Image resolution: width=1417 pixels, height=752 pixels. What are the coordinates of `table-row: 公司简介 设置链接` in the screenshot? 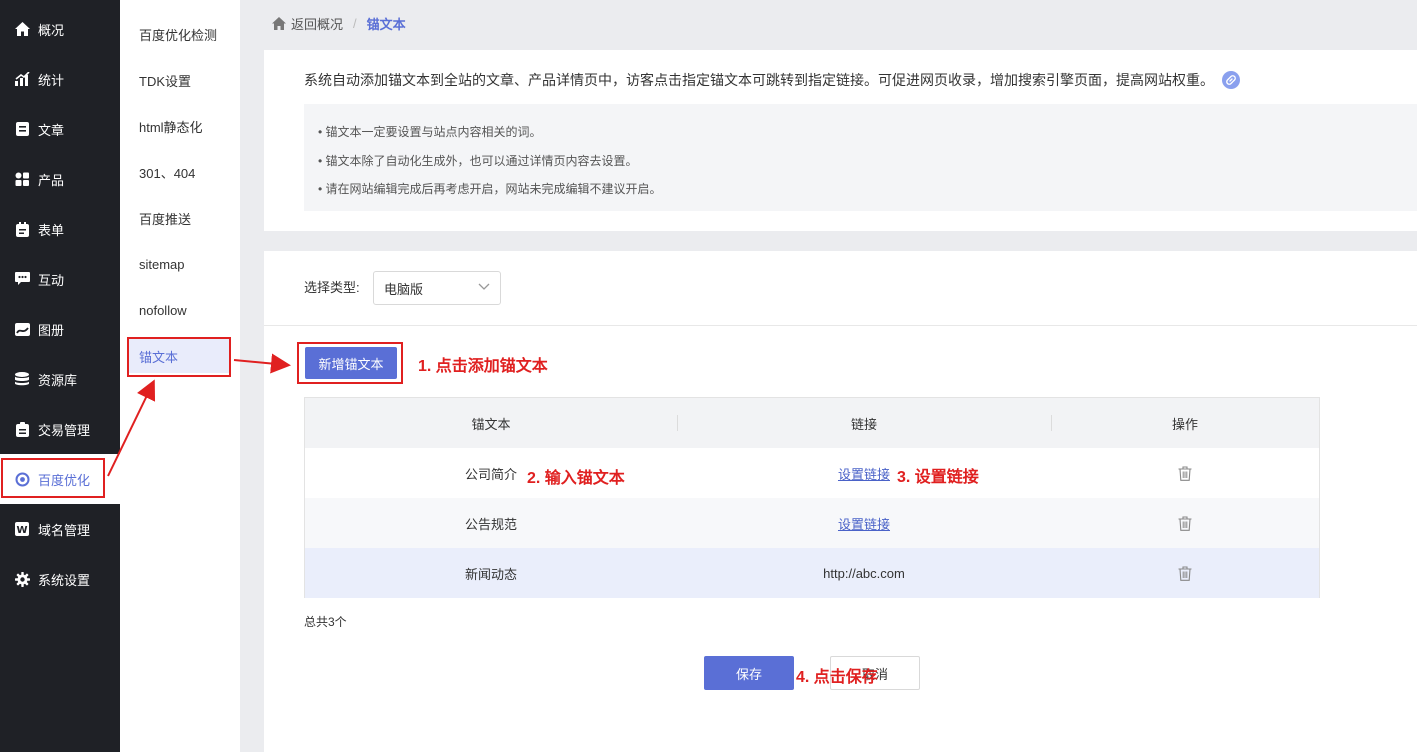 It's located at (812, 473).